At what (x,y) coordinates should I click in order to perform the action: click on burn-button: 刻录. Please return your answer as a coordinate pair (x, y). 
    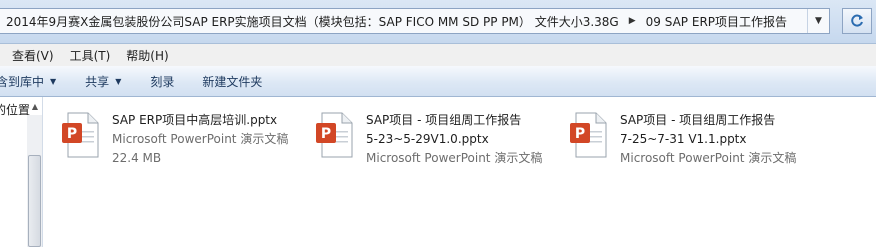
    Looking at the image, I should click on (162, 81).